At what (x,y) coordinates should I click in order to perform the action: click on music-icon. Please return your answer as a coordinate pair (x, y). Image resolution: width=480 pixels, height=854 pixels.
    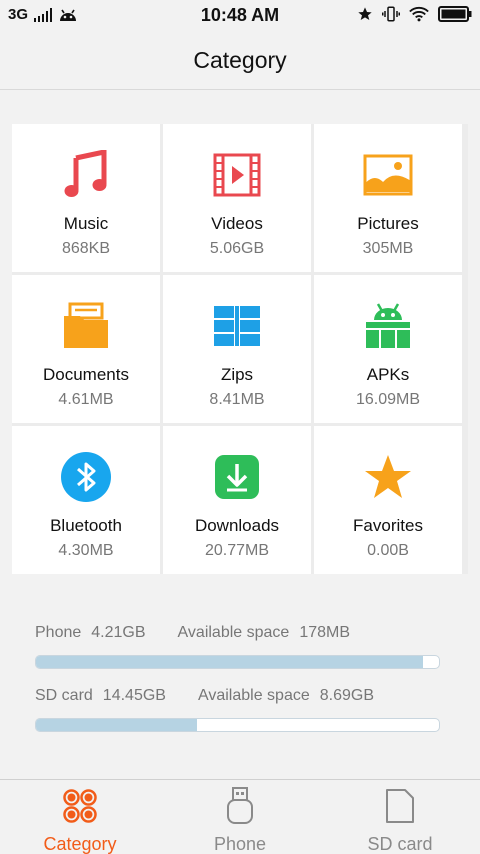
    Looking at the image, I should click on (85, 173).